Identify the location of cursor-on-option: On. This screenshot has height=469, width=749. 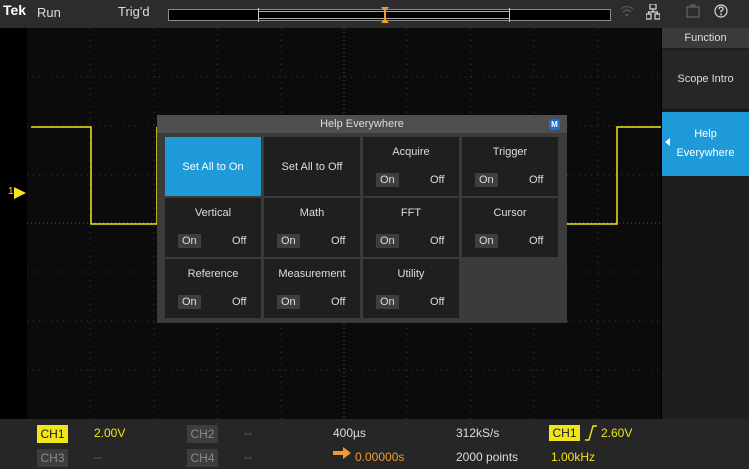
(486, 241).